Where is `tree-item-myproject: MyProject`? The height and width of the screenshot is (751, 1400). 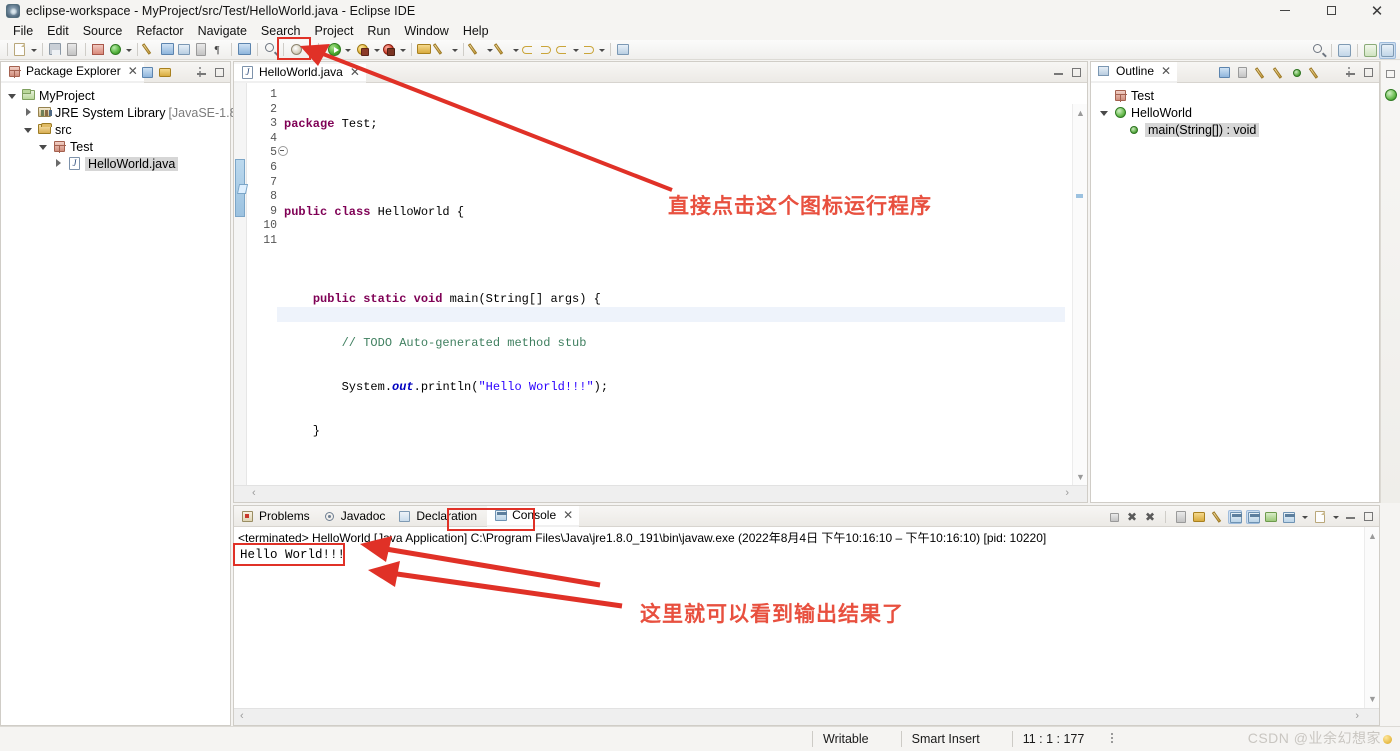
tree-item-myproject: MyProject is located at coordinates (116, 95).